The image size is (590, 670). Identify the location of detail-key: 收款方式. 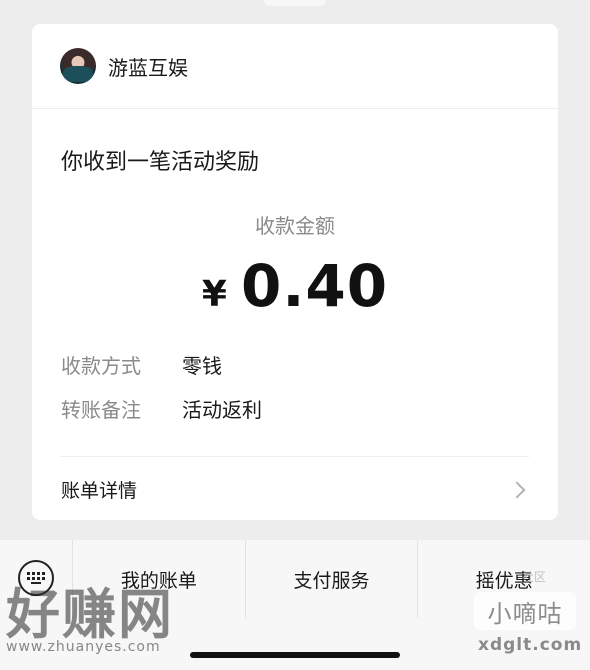
(101, 366).